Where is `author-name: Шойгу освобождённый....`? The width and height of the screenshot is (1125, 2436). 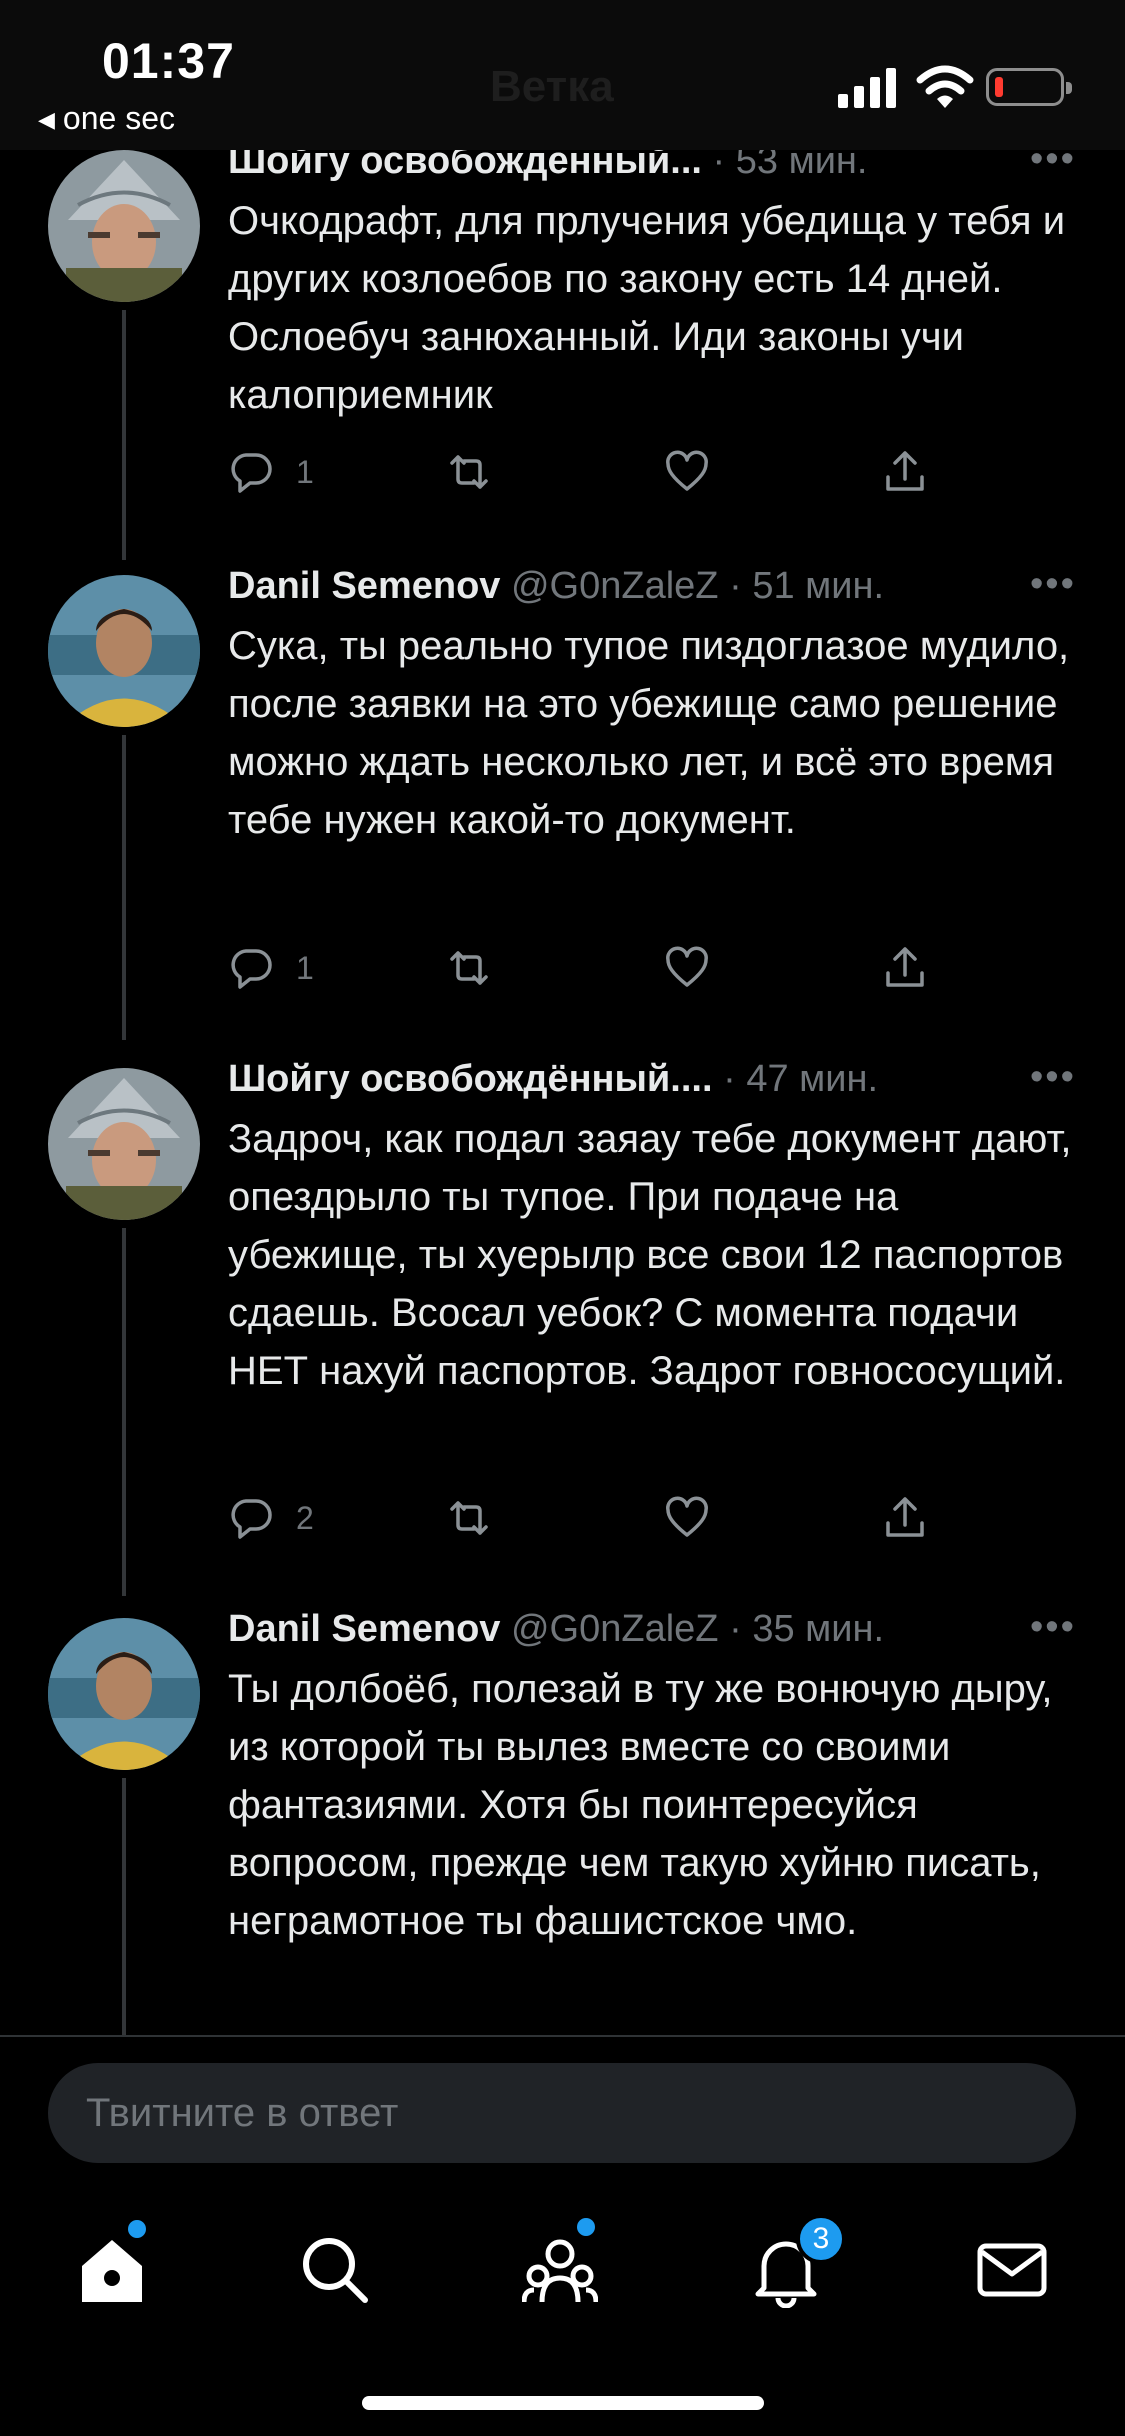 author-name: Шойгу освобождённый.... is located at coordinates (470, 1079).